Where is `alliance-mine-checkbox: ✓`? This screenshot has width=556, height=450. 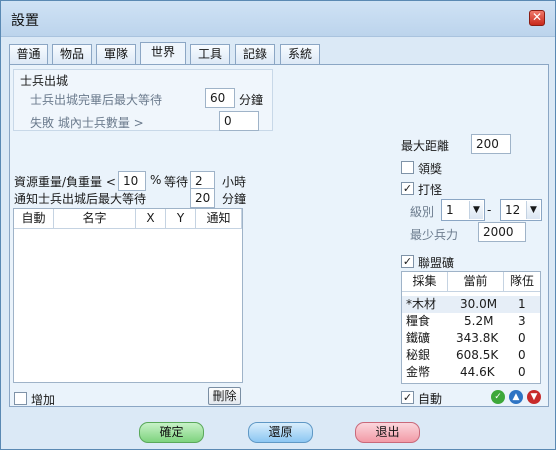 alliance-mine-checkbox: ✓ is located at coordinates (407, 261).